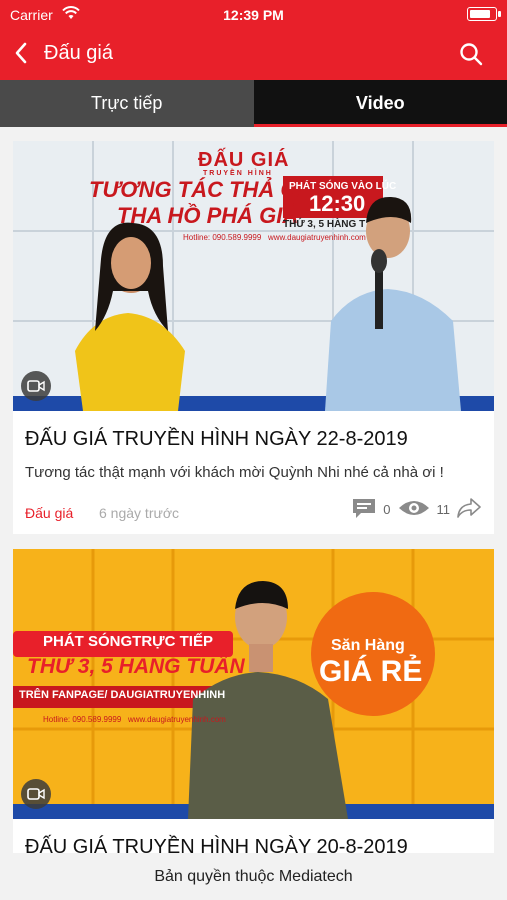  Describe the element at coordinates (201, 189) in the screenshot. I see `thumbnail-line1: TƯƠNG TÁC THẢ GA` at that location.